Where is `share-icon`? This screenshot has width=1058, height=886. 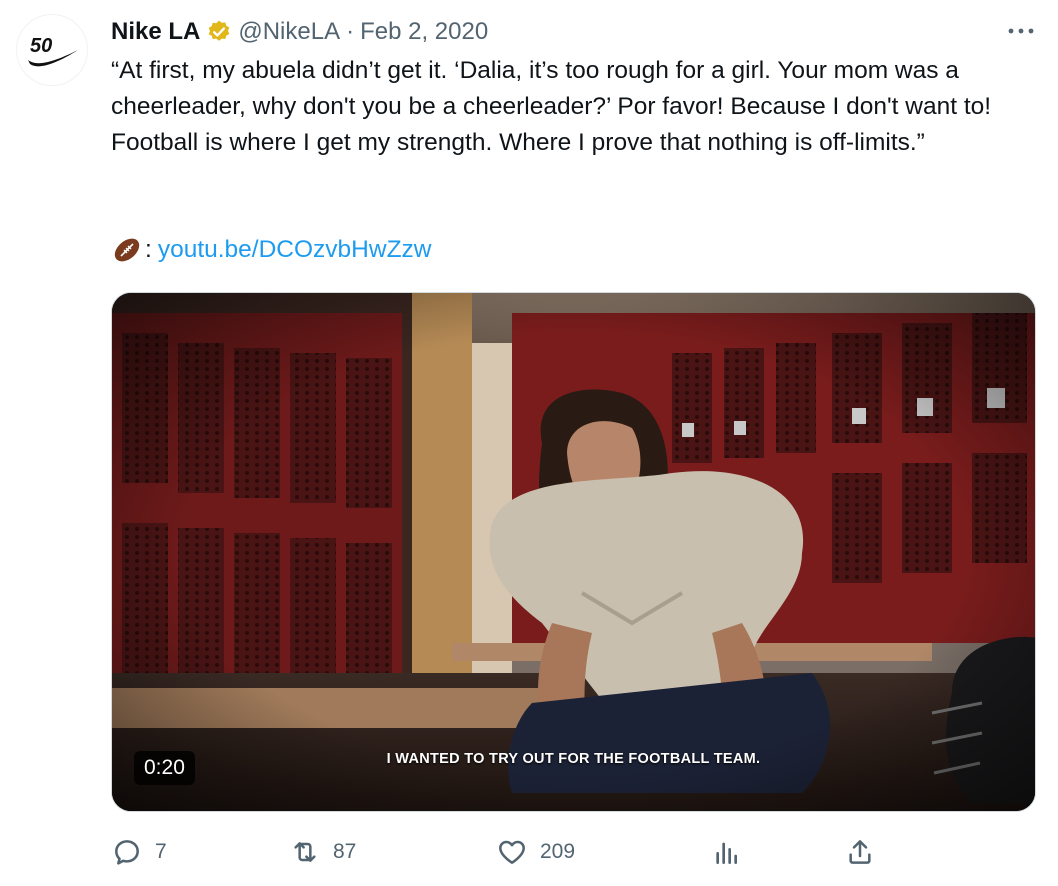 share-icon is located at coordinates (860, 852).